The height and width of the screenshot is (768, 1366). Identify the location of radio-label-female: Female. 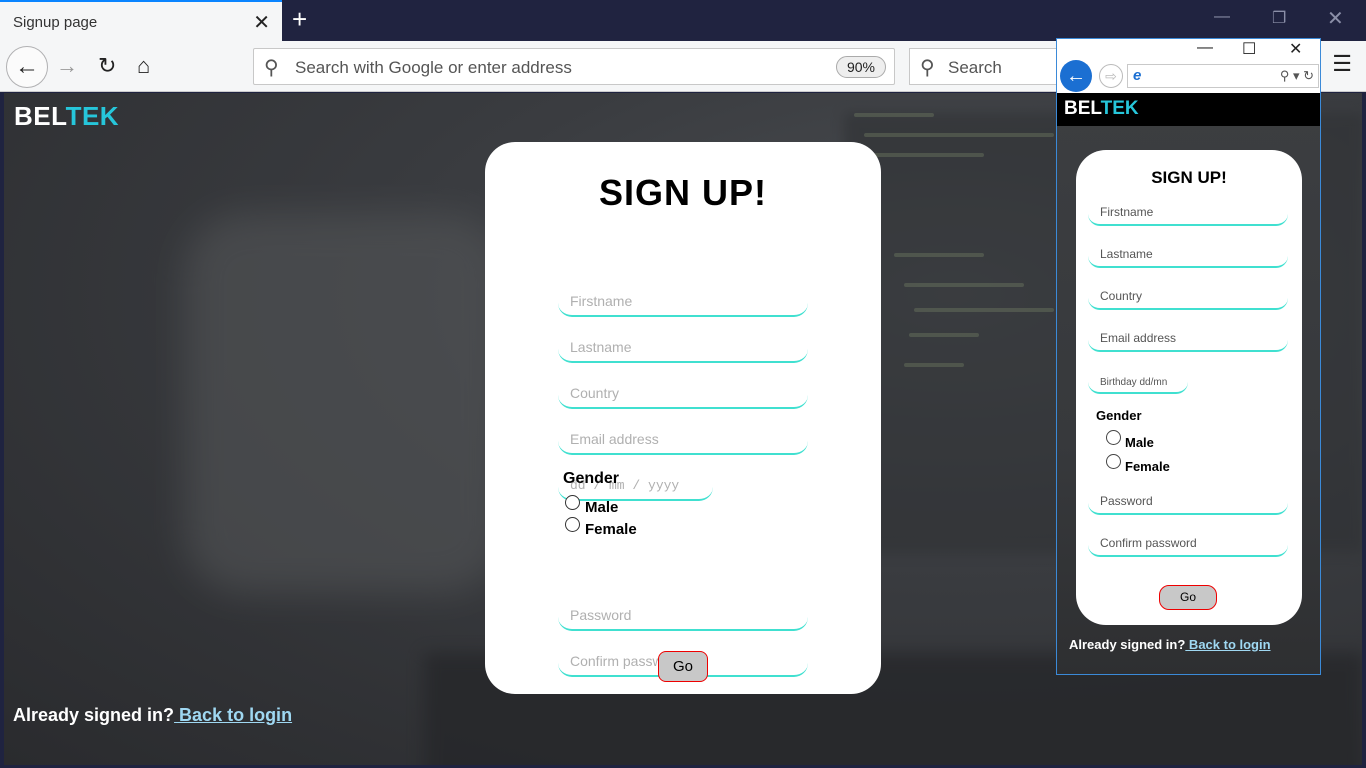
(611, 529).